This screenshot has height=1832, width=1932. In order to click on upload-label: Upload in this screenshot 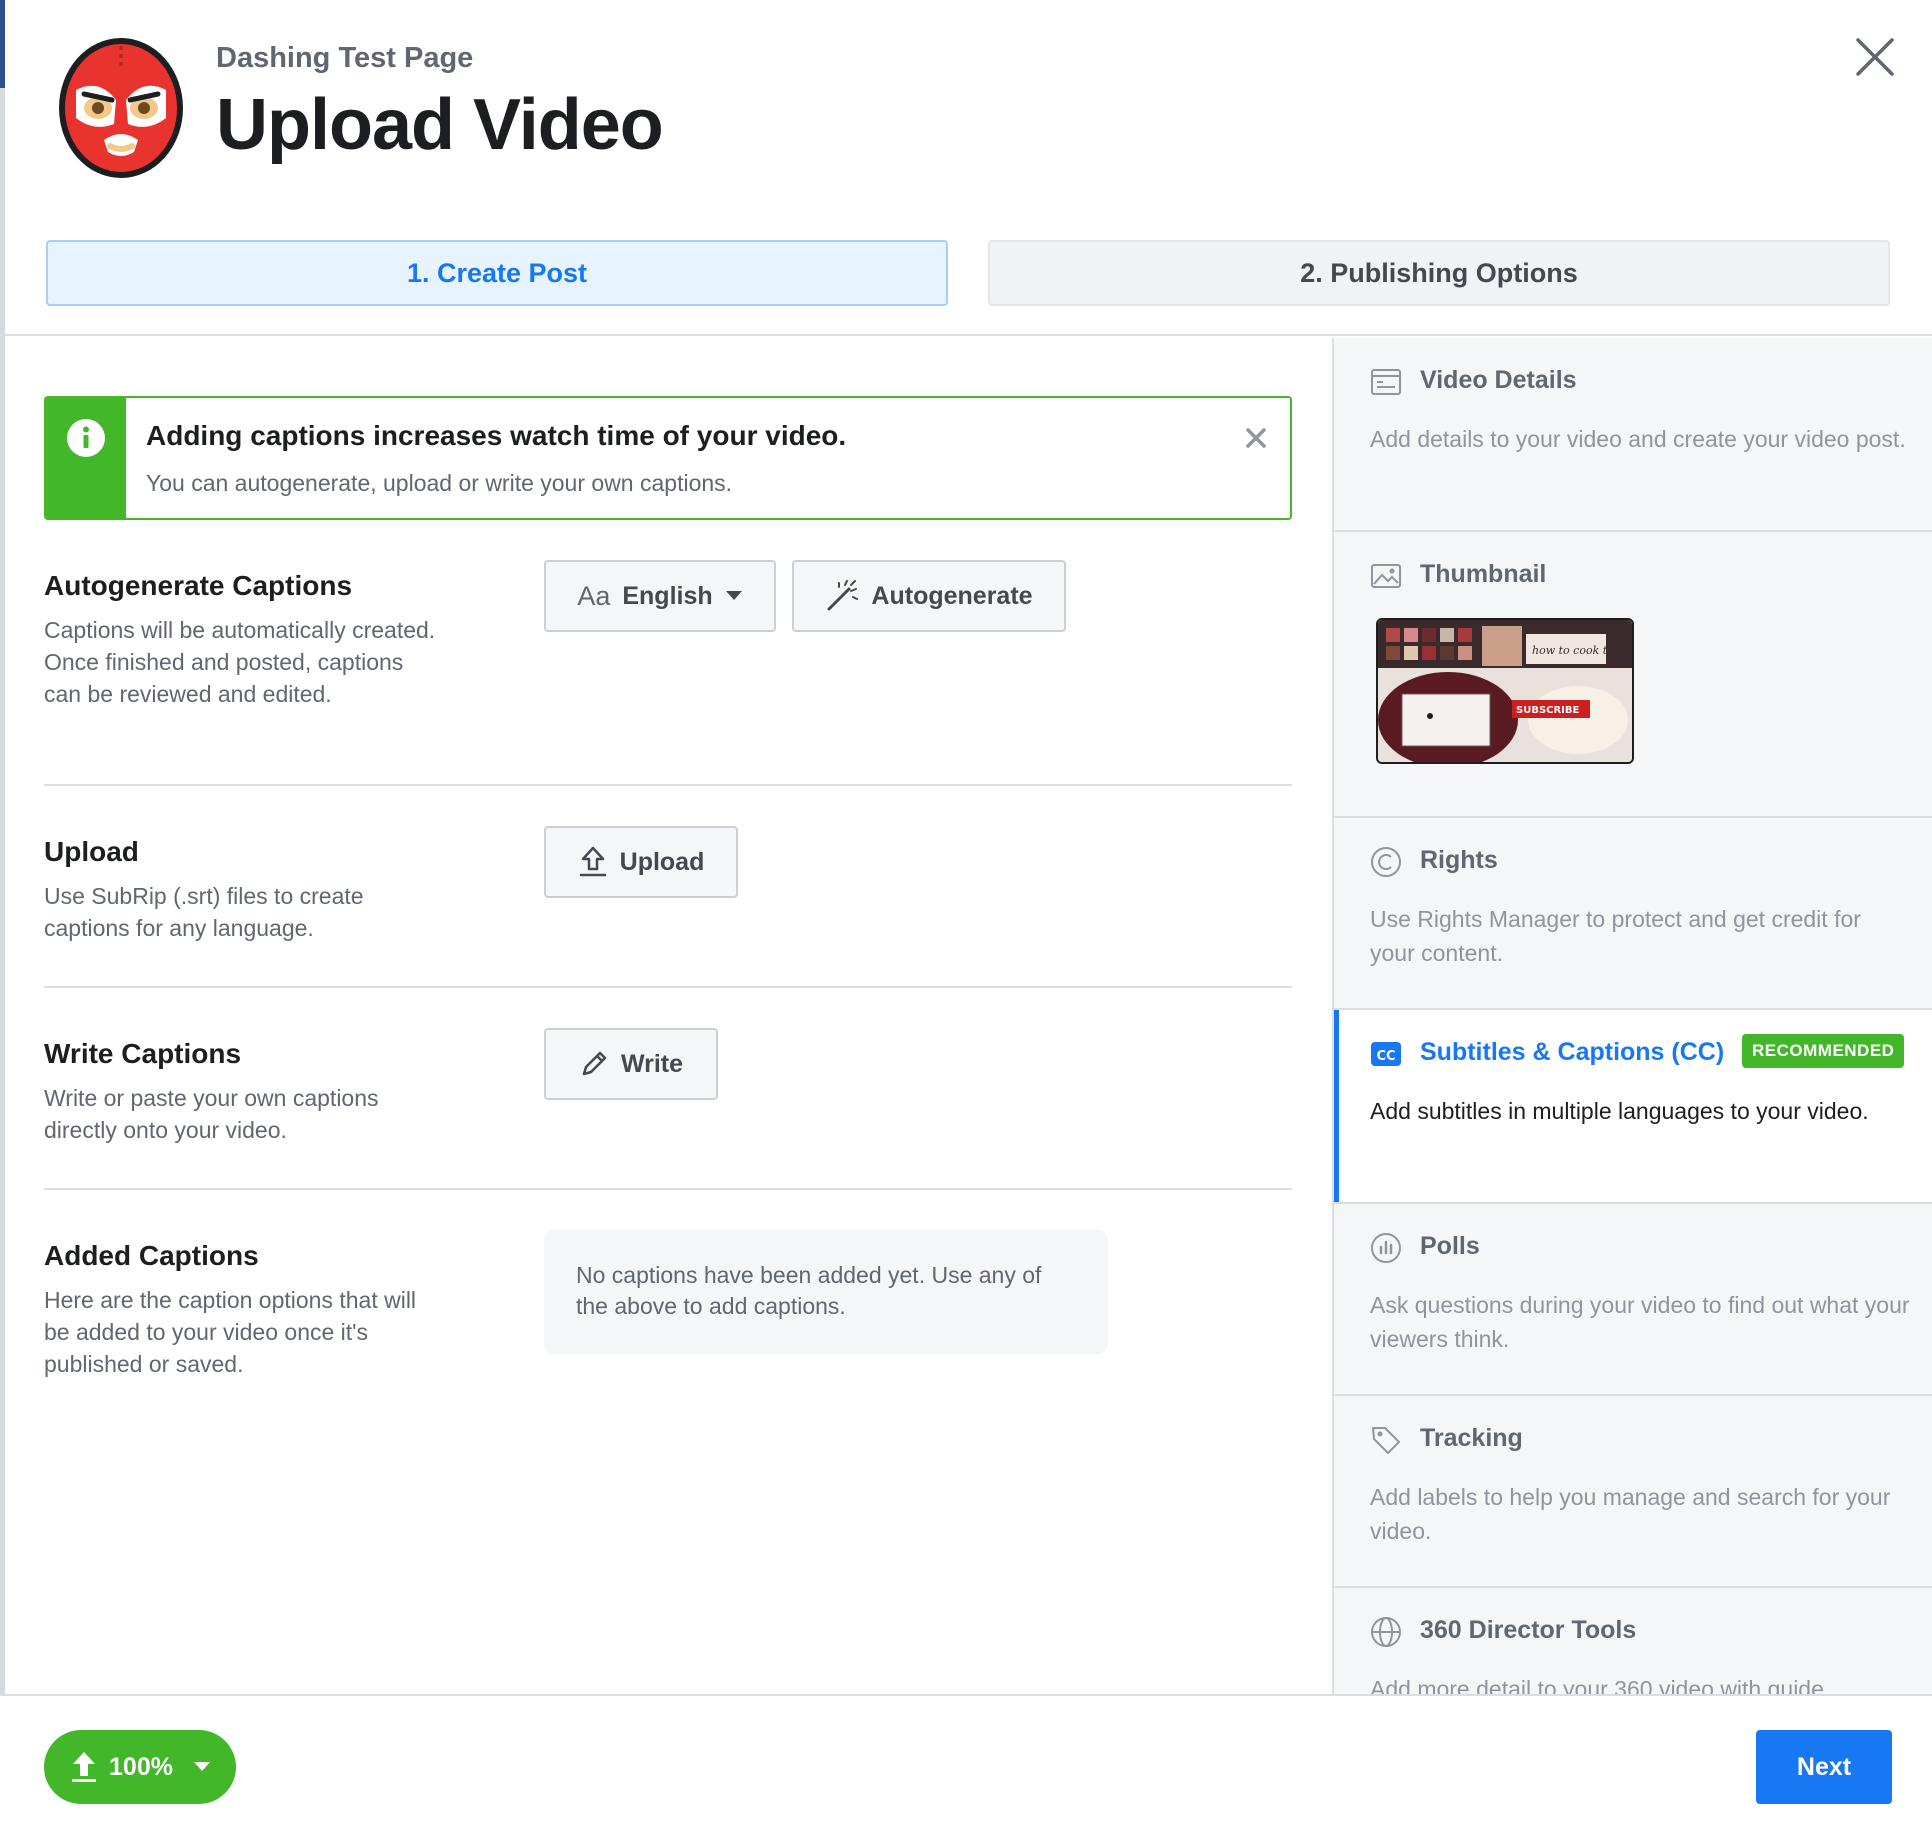, I will do `click(662, 861)`.